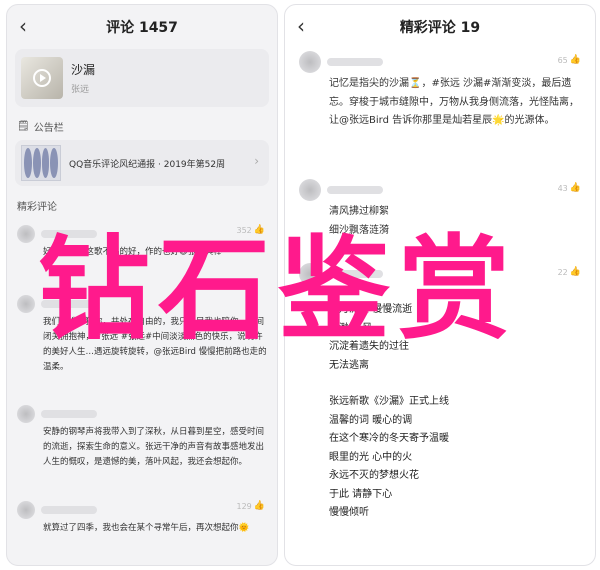 The height and width of the screenshot is (570, 600). Describe the element at coordinates (142, 518) in the screenshot. I see `comment-item: 129 👍 就算过了四季，我也会在某个寻常午后，再次想起你🌞` at that location.